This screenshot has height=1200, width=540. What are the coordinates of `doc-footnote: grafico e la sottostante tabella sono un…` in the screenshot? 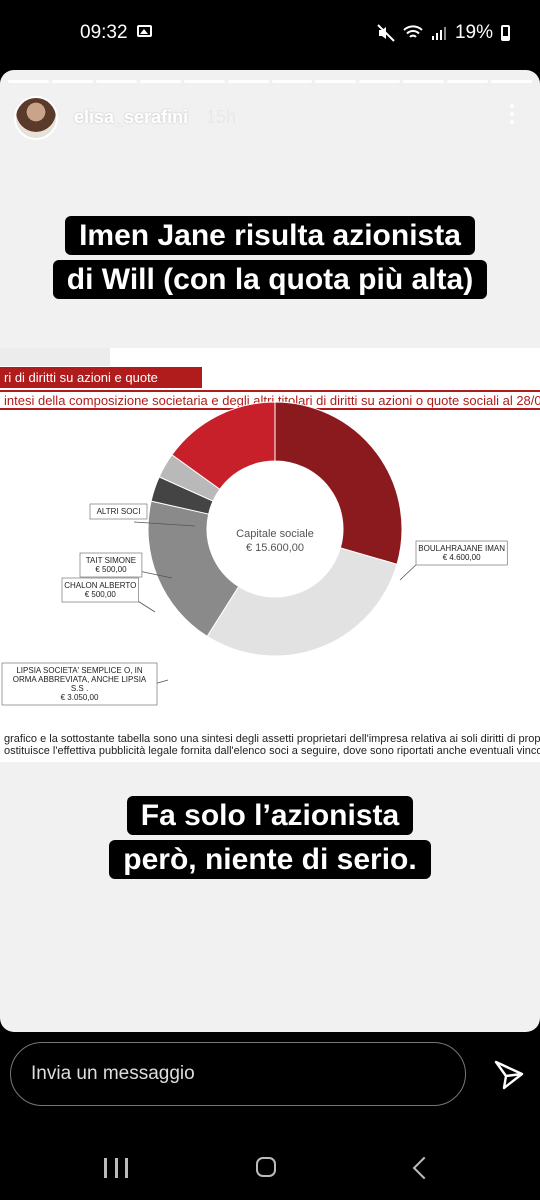 It's located at (270, 745).